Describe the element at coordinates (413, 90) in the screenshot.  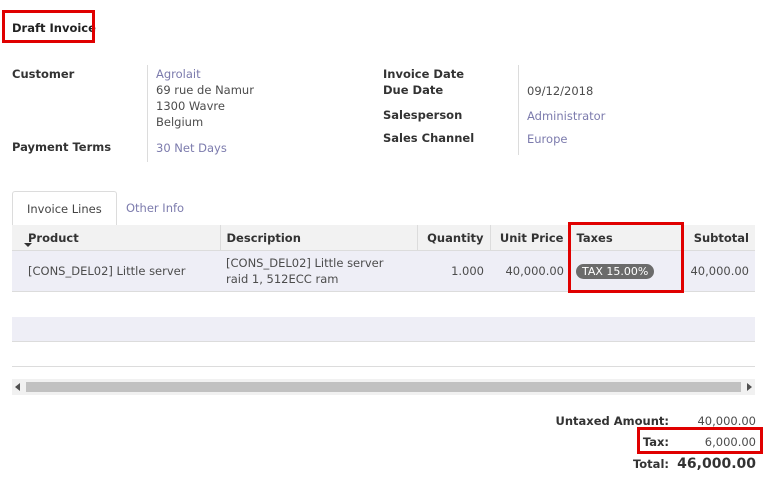
I see `due-date-label: Due Date` at that location.